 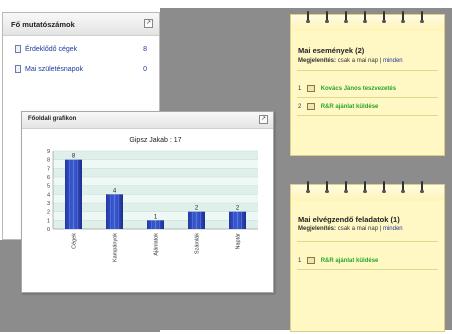 I want to click on counter-value: 8, so click(x=145, y=49).